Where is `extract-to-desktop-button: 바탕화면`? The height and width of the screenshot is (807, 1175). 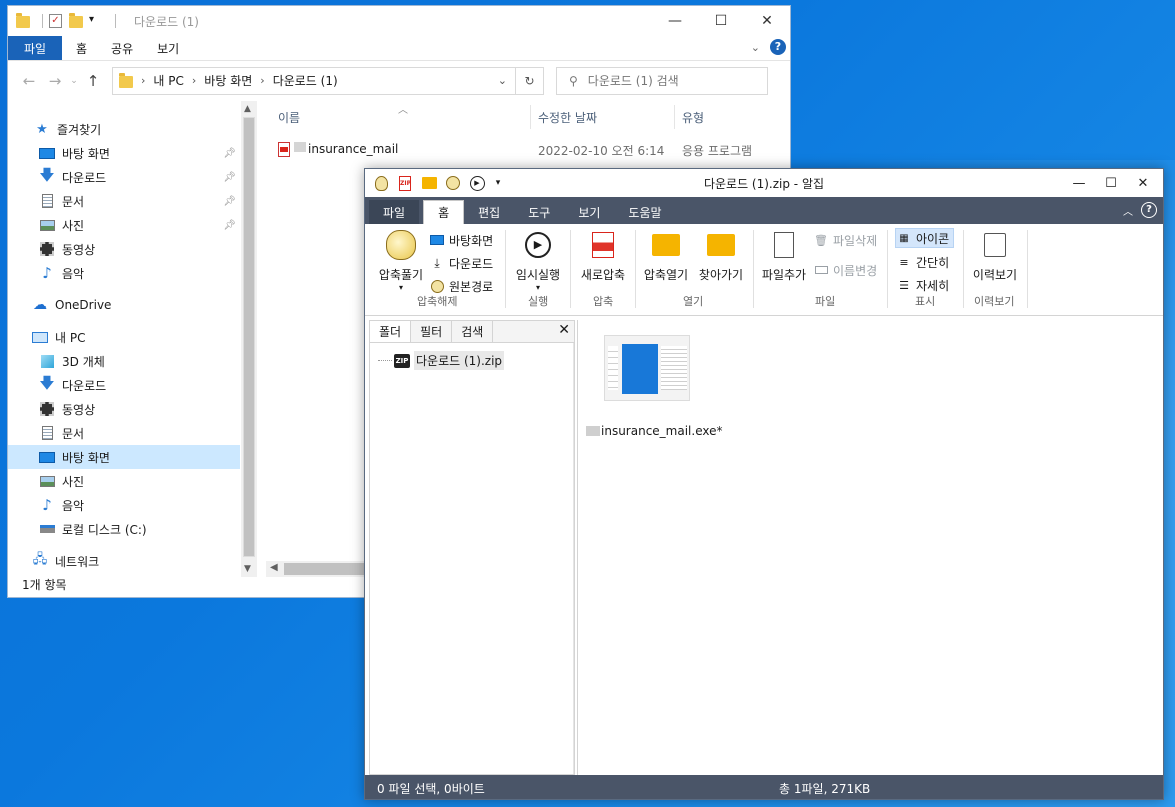
extract-to-desktop-button: 바탕화면 is located at coordinates (461, 240).